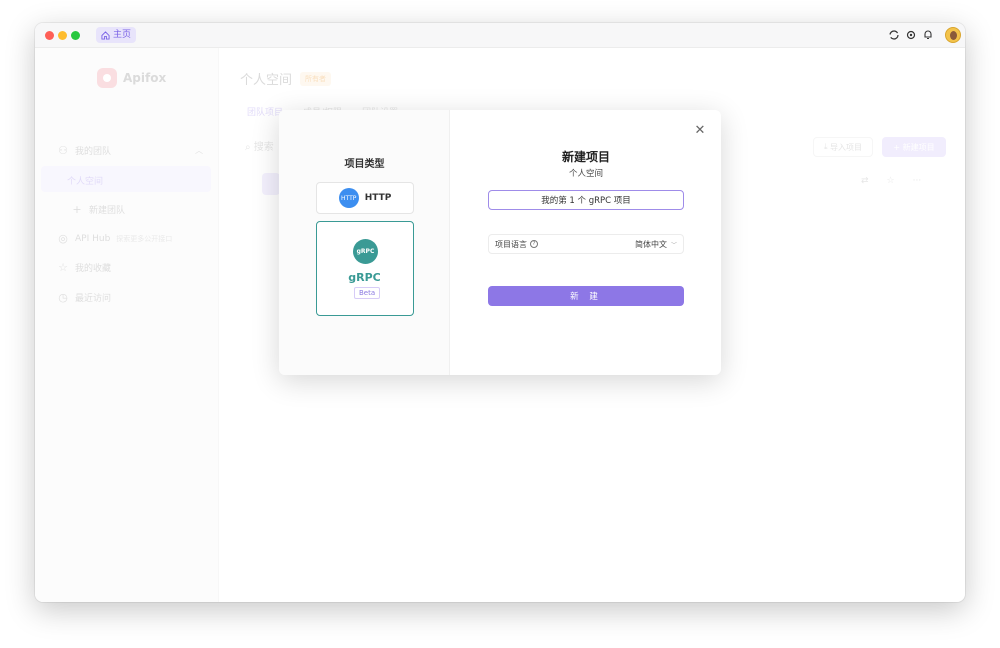 This screenshot has height=648, width=1000. Describe the element at coordinates (365, 268) in the screenshot. I see `project-type-grpc: gRPC gRPC Beta` at that location.